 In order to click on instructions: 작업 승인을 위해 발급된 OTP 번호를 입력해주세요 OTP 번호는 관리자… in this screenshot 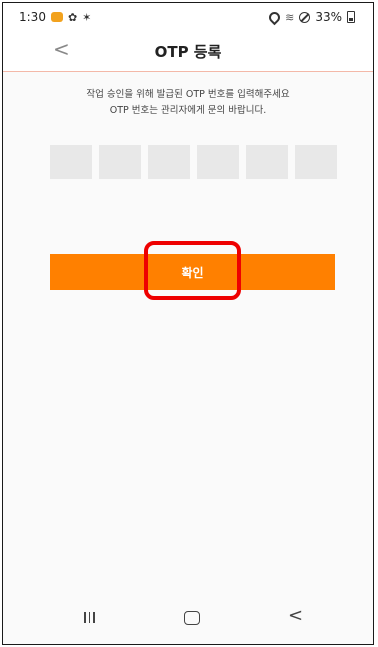, I will do `click(188, 103)`.